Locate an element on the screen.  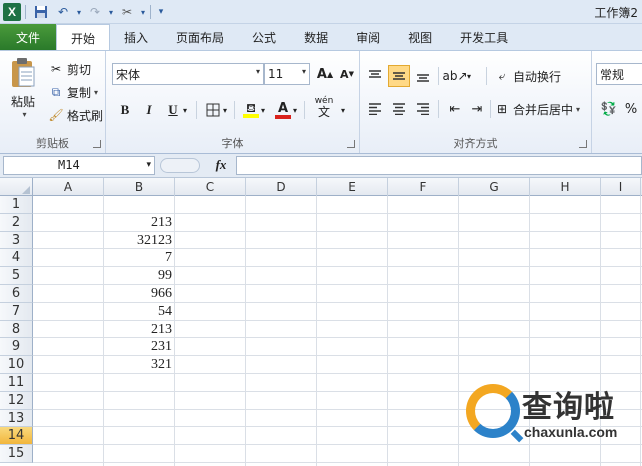
grow-font-button: A ▲ is located at coordinates (325, 74).